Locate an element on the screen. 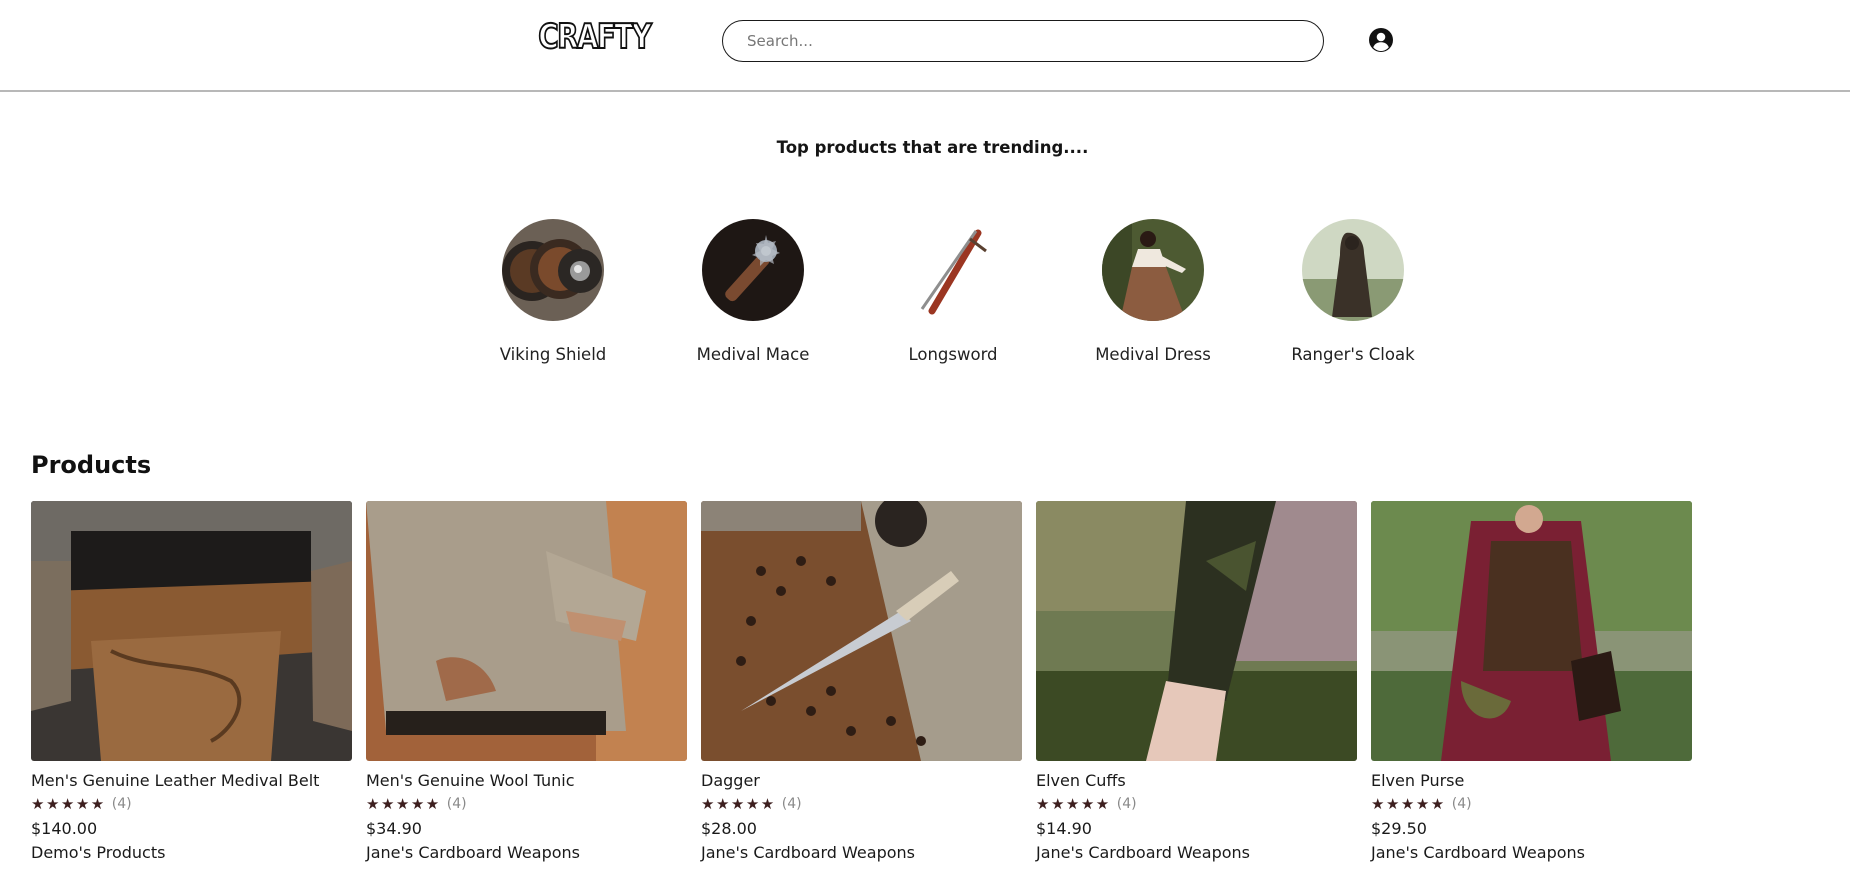 This screenshot has width=1850, height=878. product-price: $140.00 is located at coordinates (64, 828).